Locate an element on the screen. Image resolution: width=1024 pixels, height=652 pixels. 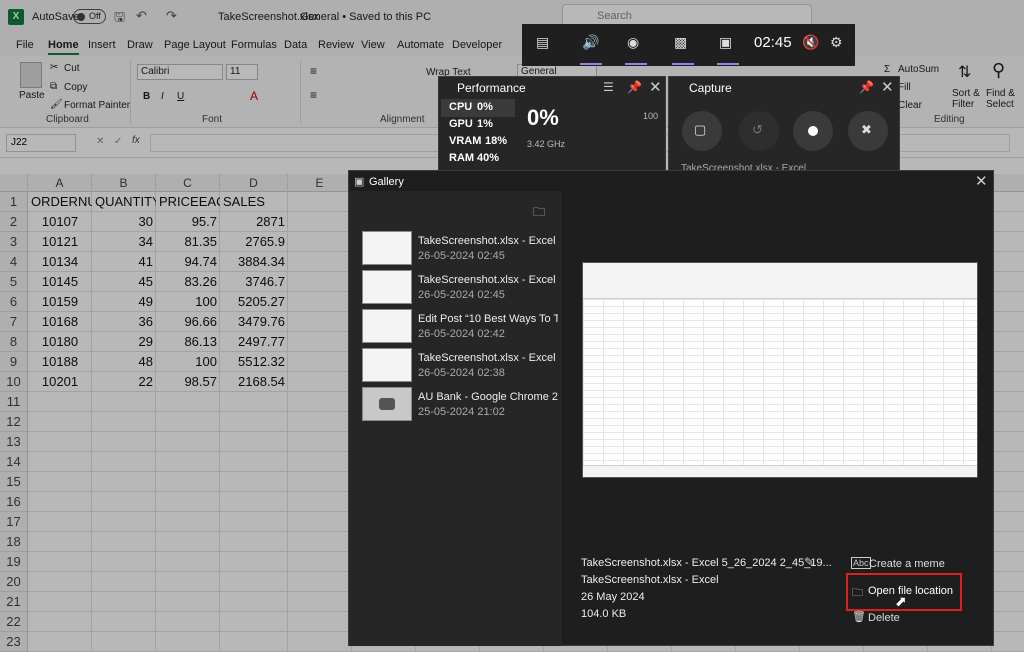
open-file-location-button: Open file location is located at coordinates (910, 591).